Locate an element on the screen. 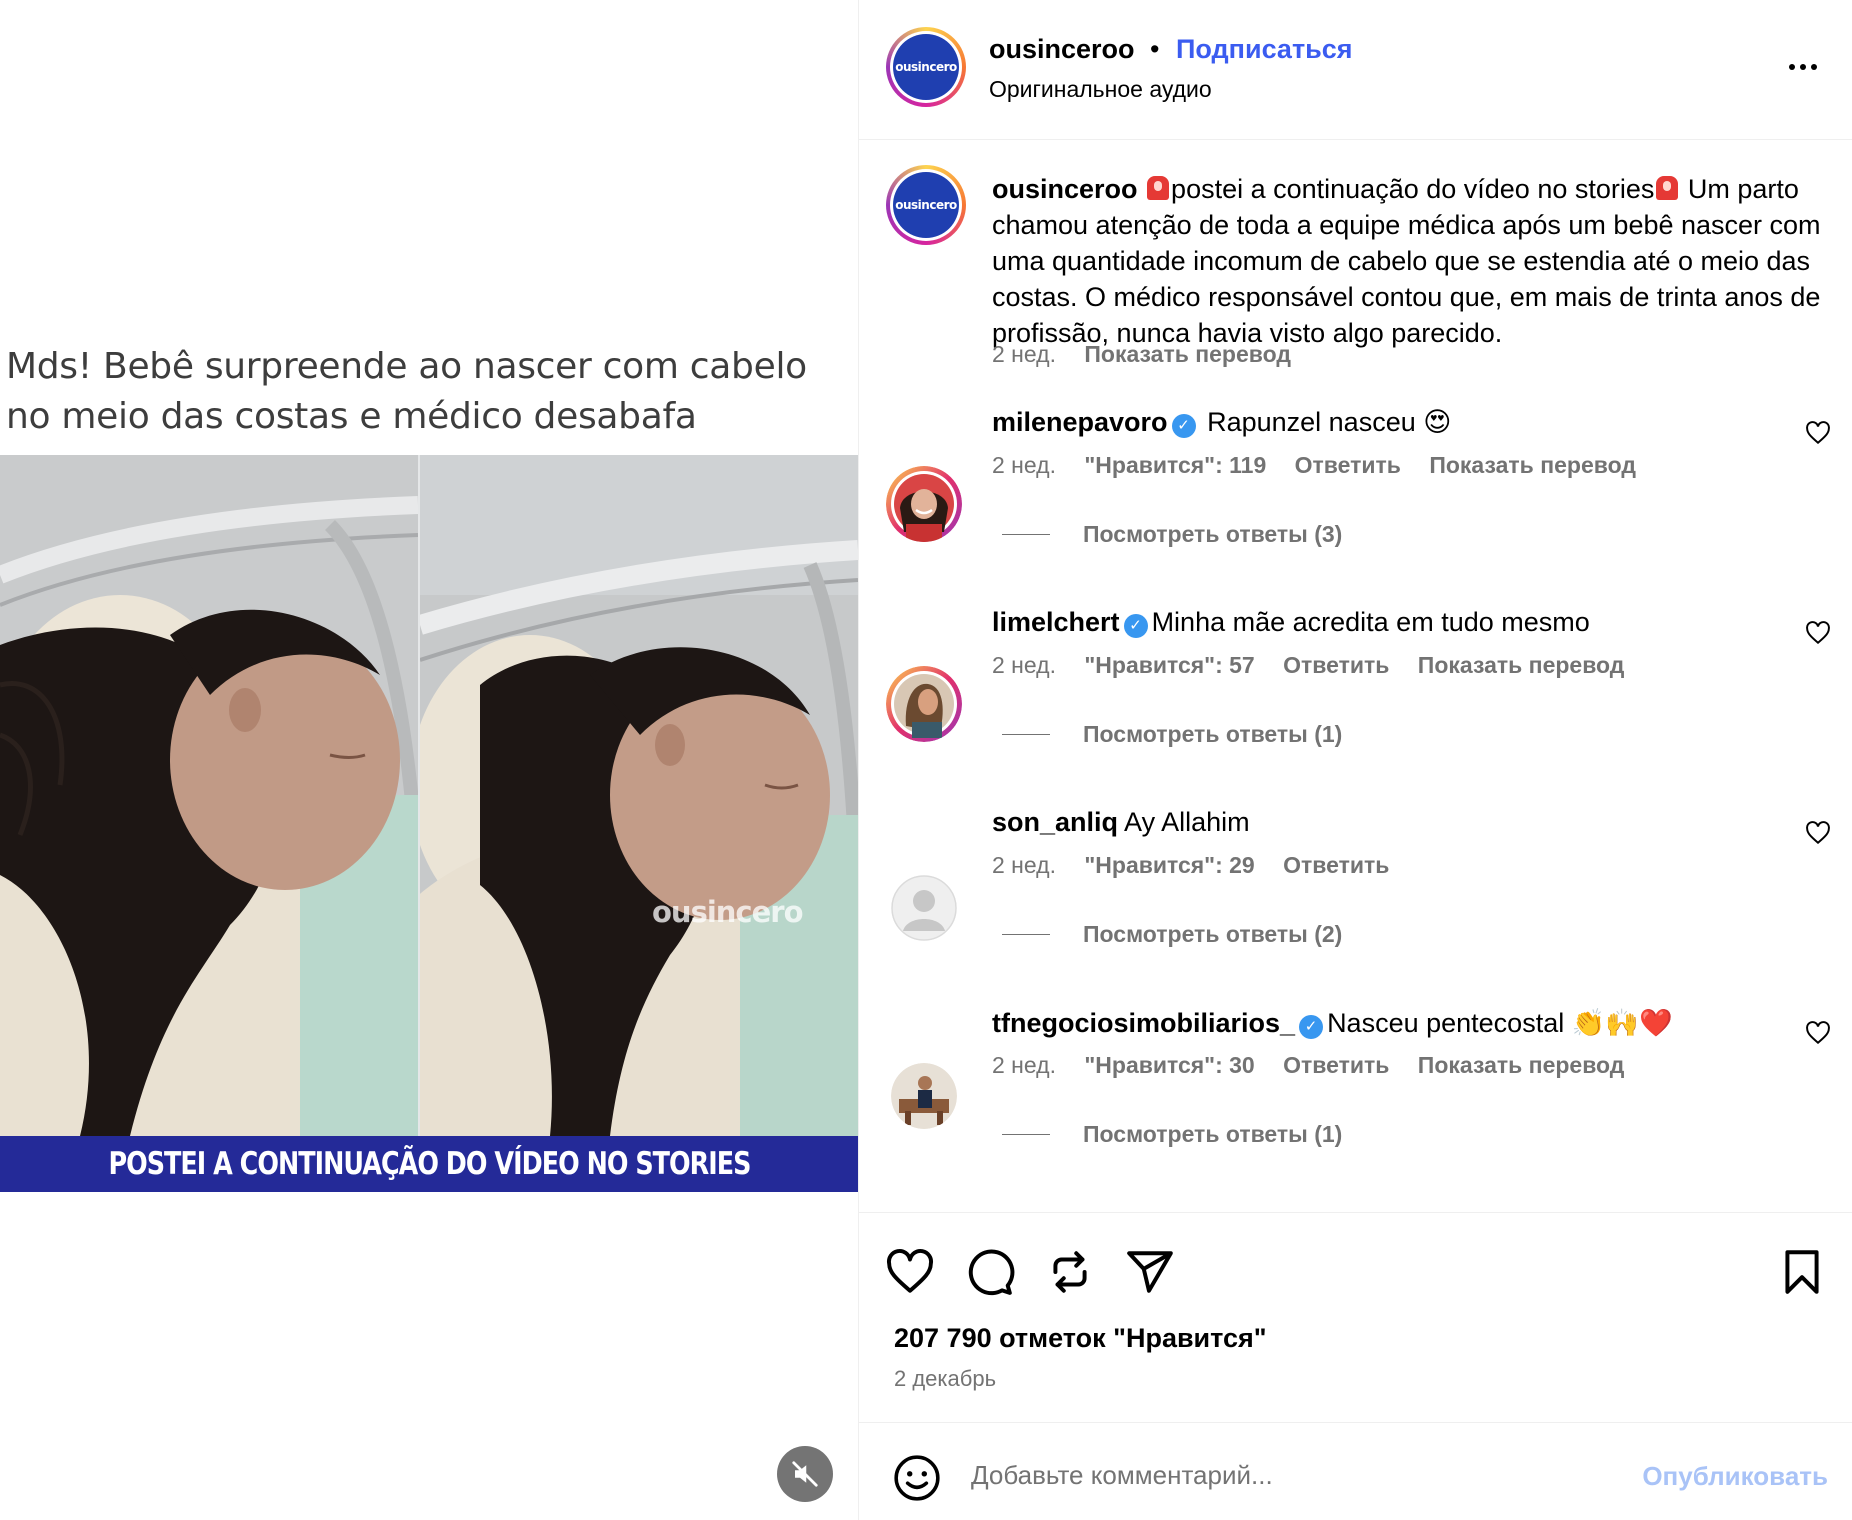 The image size is (1852, 1520). repost-icon is located at coordinates (1070, 1272).